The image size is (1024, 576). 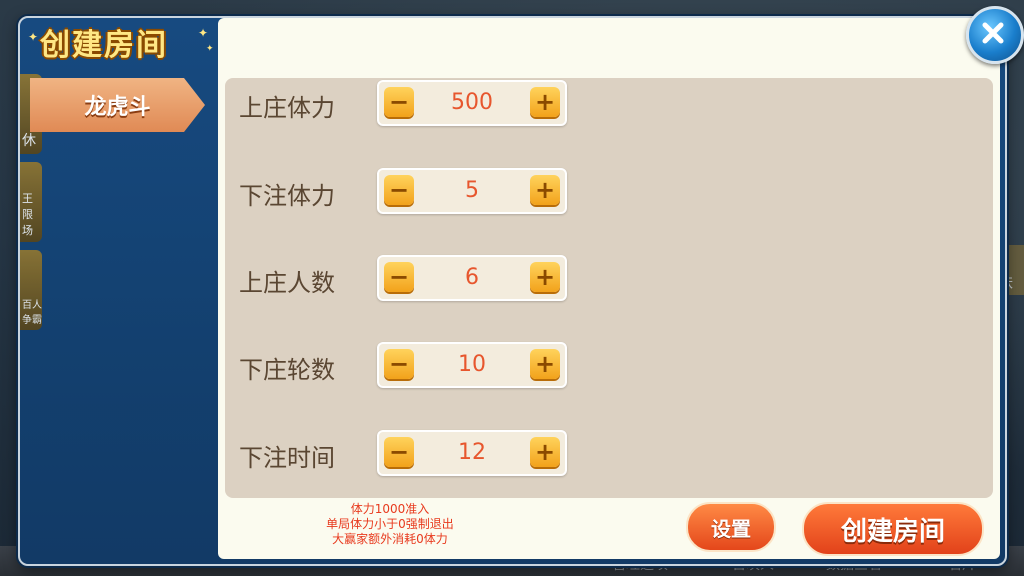 What do you see at coordinates (731, 527) in the screenshot?
I see `settings-button: 设置` at bounding box center [731, 527].